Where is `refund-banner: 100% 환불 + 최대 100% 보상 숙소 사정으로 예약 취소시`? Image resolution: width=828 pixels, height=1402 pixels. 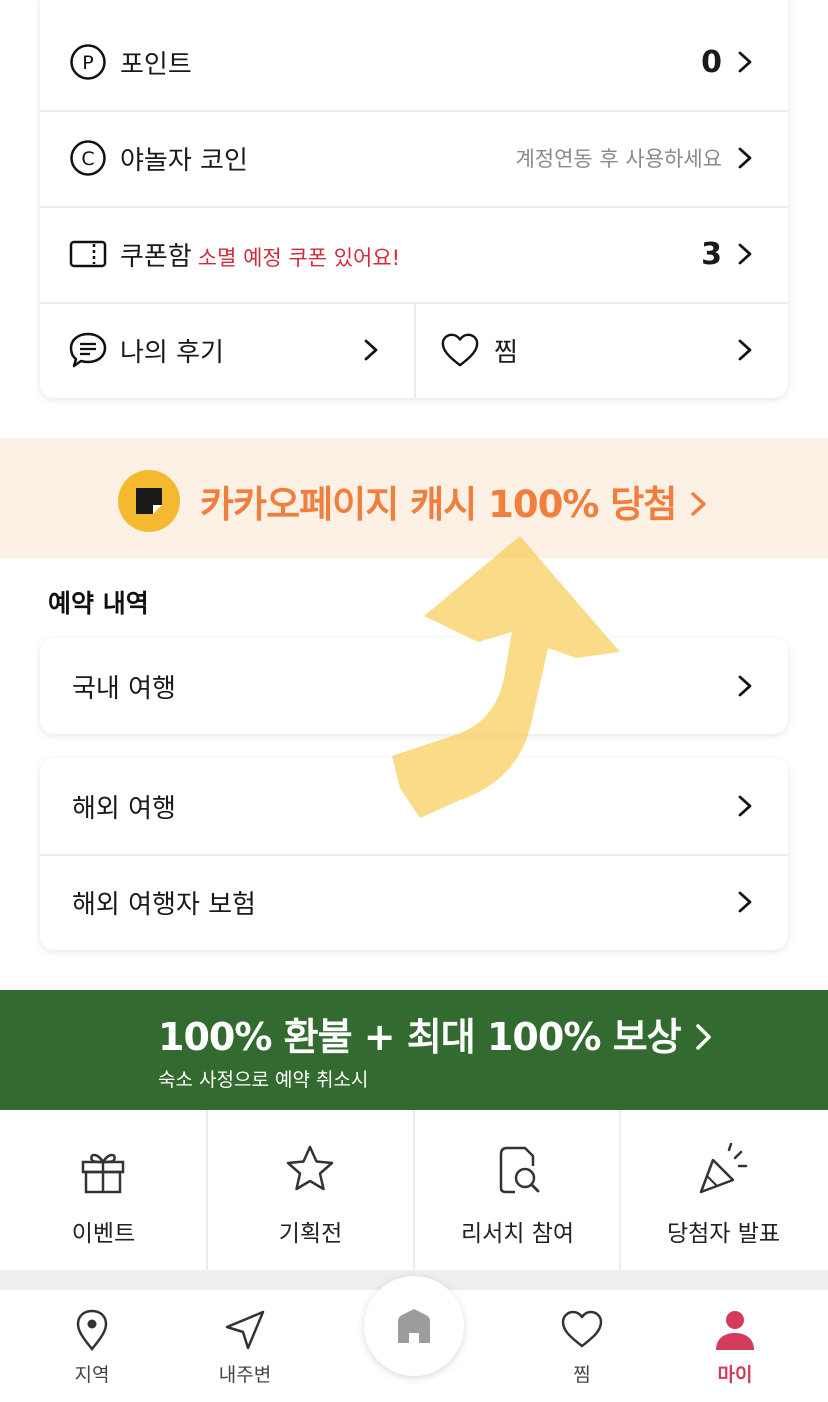
refund-banner: 100% 환불 + 최대 100% 보상 숙소 사정으로 예약 취소시 is located at coordinates (414, 1050).